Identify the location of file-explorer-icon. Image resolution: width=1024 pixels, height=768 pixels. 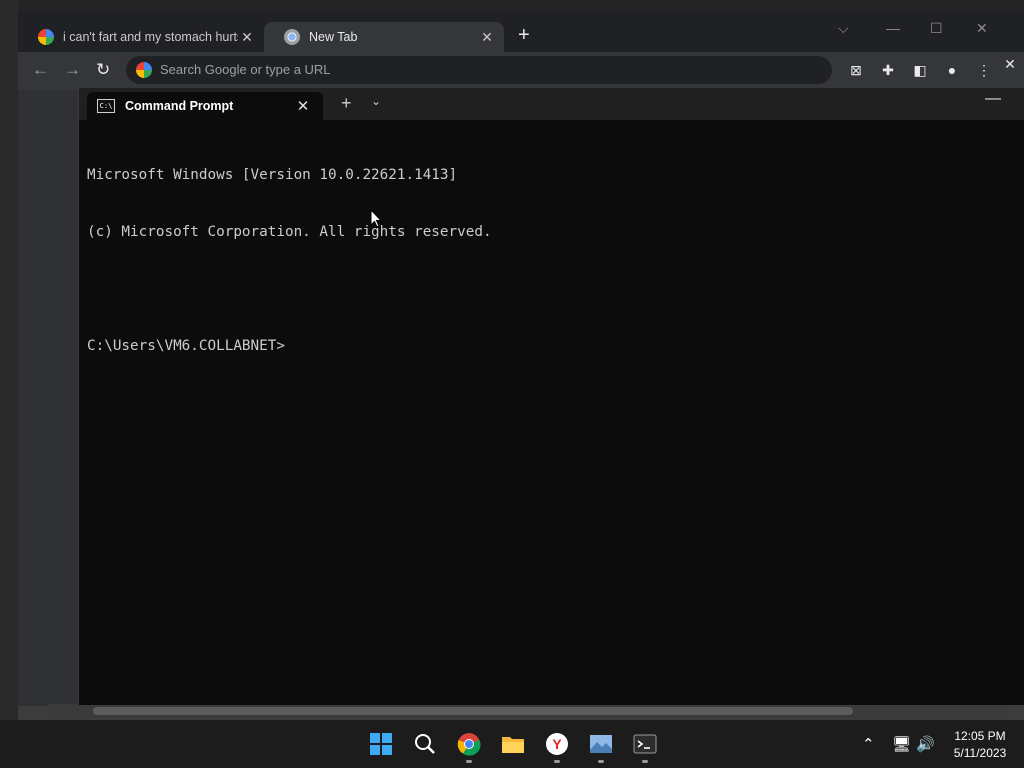
(513, 744).